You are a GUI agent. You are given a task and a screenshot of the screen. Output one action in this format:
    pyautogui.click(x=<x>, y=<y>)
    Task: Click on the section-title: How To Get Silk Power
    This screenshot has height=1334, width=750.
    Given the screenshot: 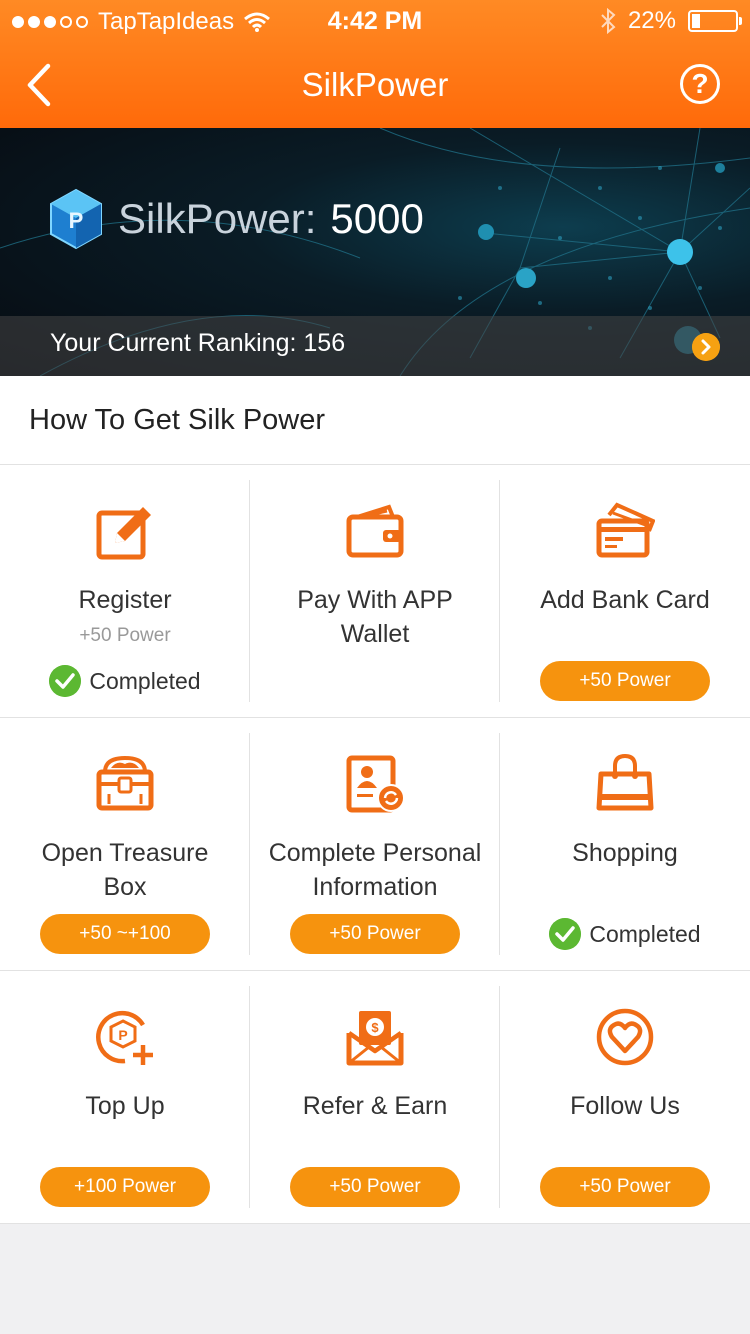 What is the action you would take?
    pyautogui.click(x=177, y=420)
    